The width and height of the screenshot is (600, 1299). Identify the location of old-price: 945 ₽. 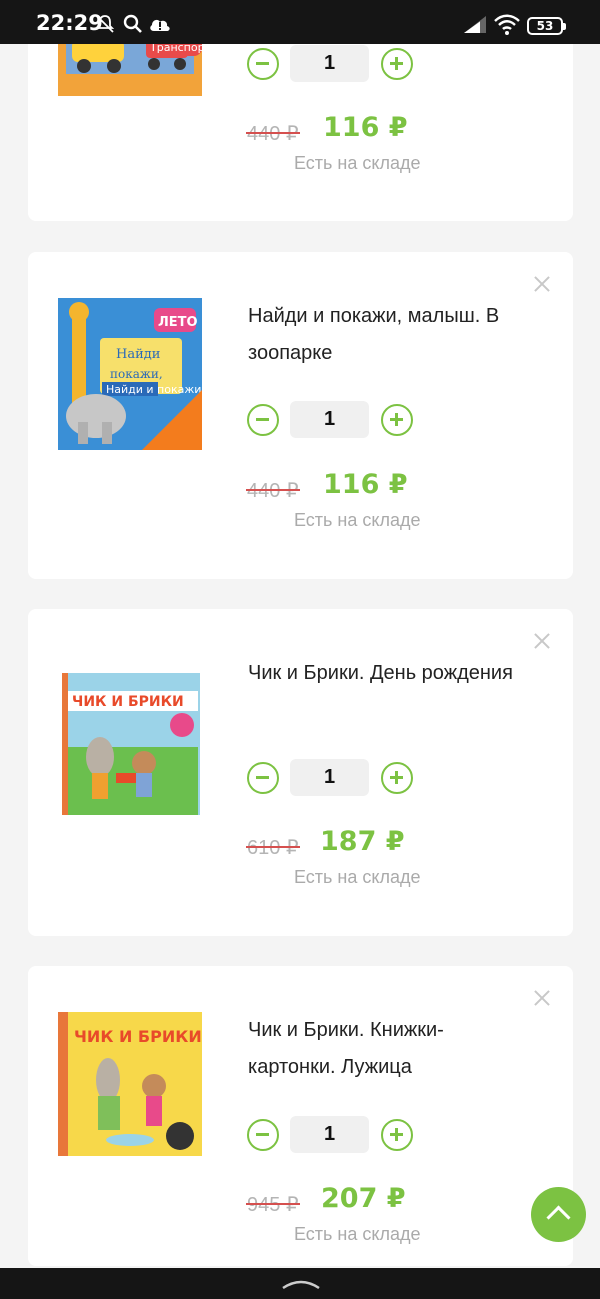
(273, 1205).